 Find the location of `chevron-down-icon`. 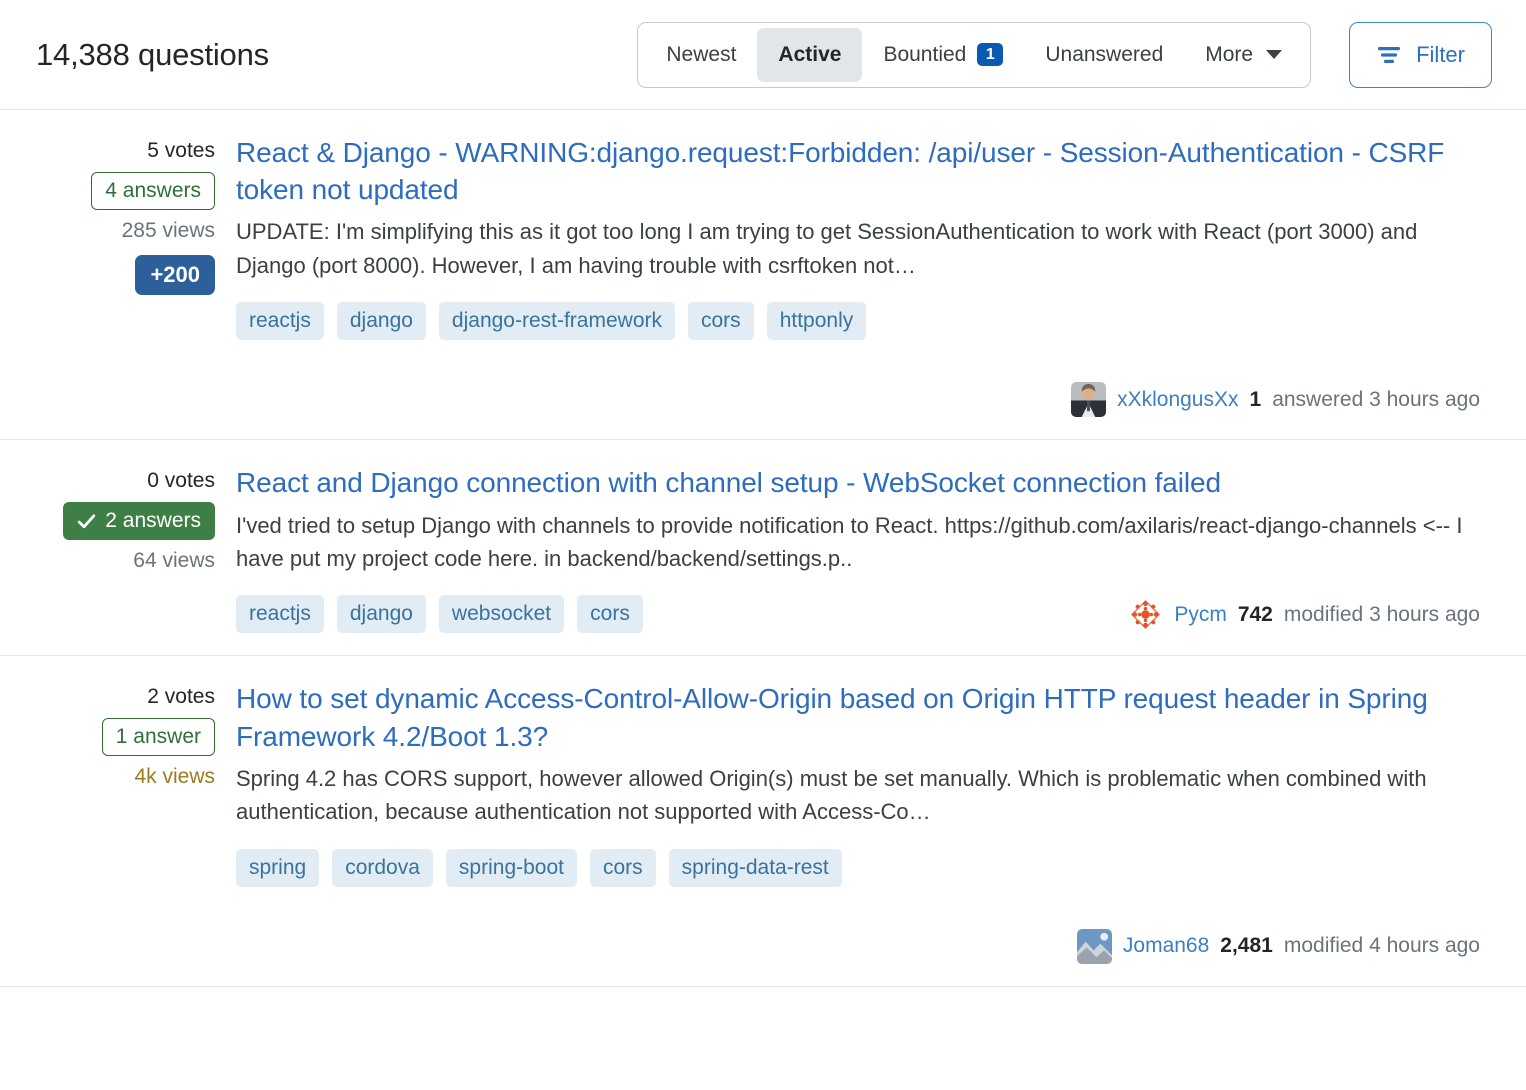

chevron-down-icon is located at coordinates (1274, 54).